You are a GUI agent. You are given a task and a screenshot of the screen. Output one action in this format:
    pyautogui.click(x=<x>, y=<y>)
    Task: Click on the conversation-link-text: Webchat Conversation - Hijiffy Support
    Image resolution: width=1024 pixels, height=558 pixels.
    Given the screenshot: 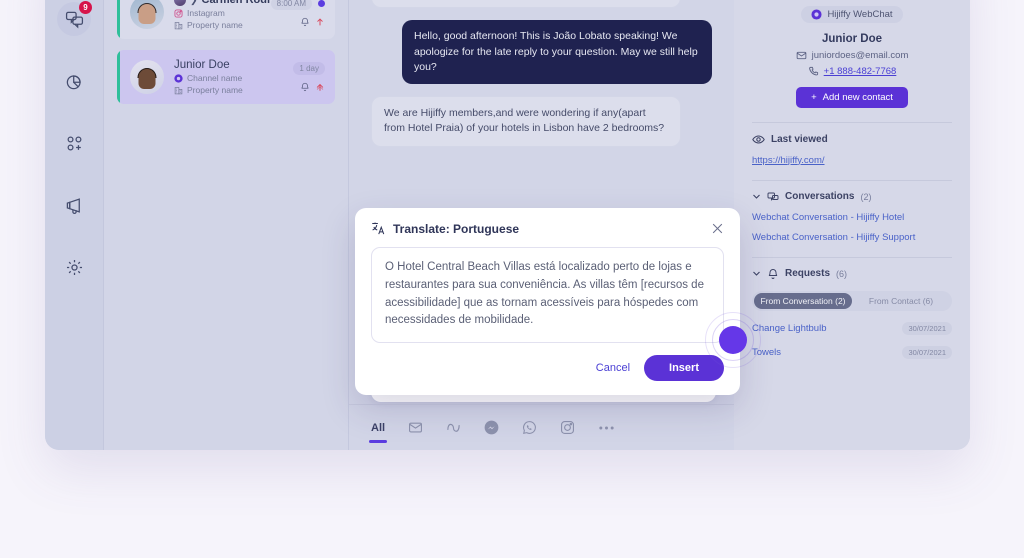 What is the action you would take?
    pyautogui.click(x=834, y=237)
    